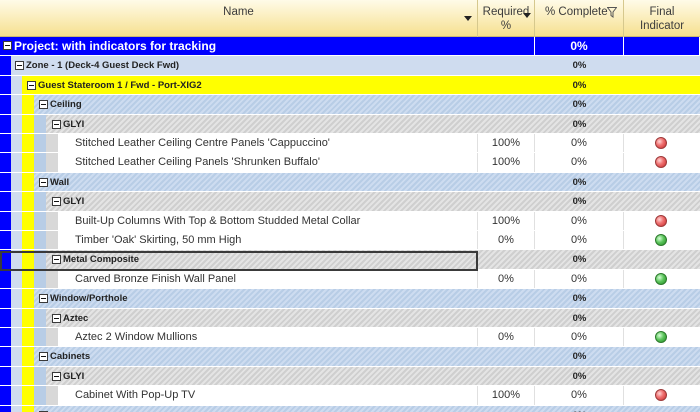 The height and width of the screenshot is (412, 700). What do you see at coordinates (350, 182) in the screenshot?
I see `cat-group-row: Wall 0%` at bounding box center [350, 182].